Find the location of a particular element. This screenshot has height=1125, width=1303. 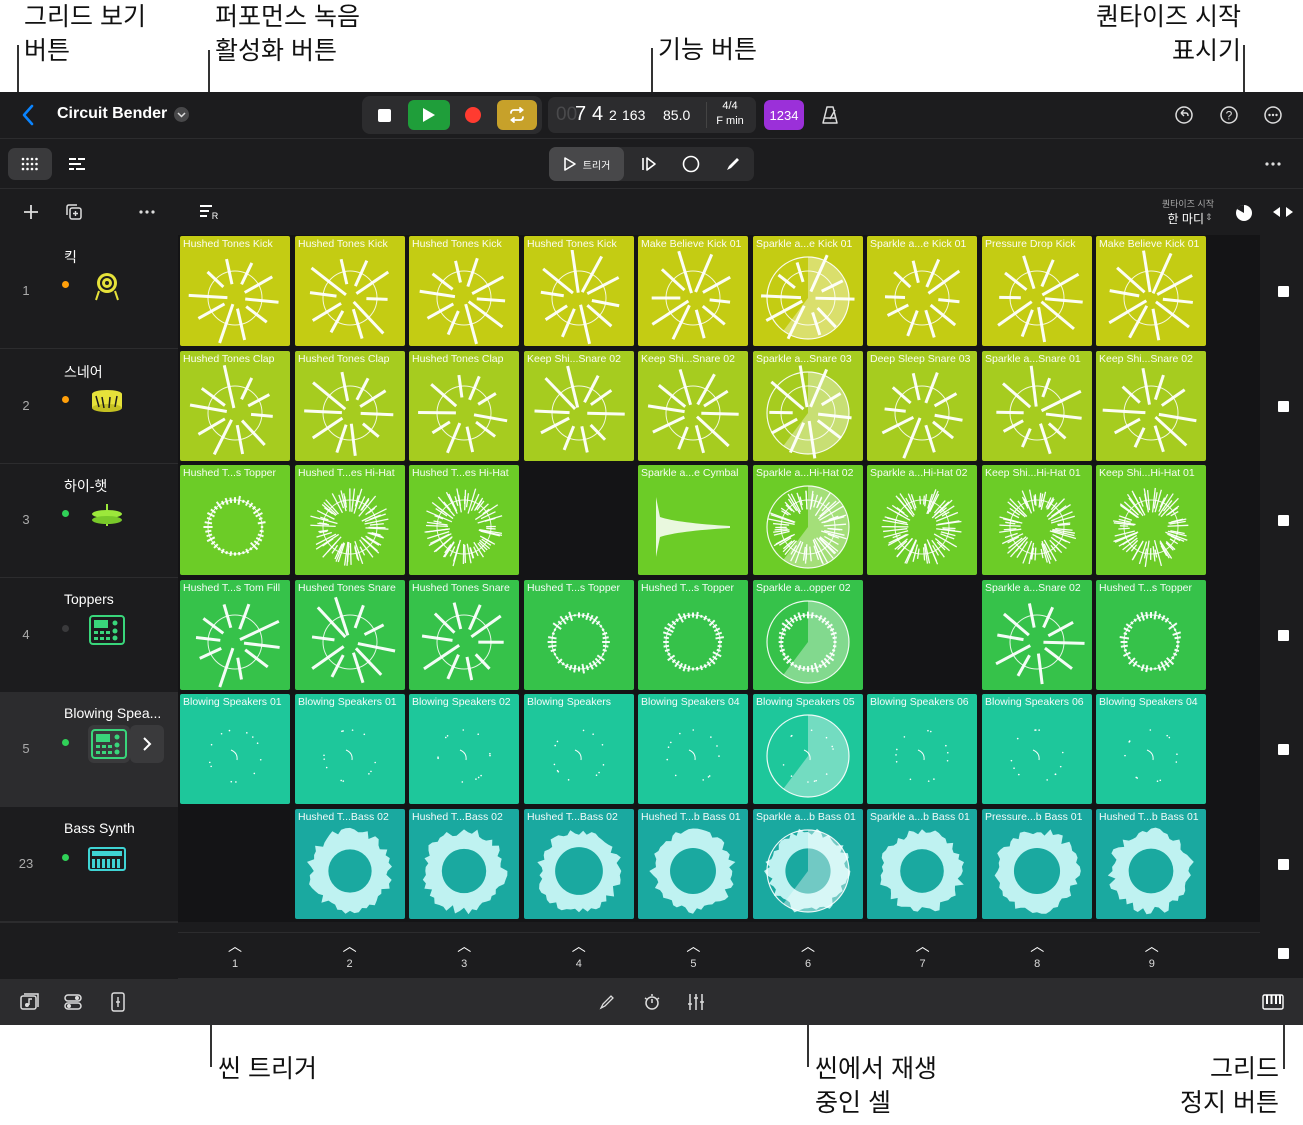

cell: Sparkle a...Snare 01 is located at coordinates (1037, 406).